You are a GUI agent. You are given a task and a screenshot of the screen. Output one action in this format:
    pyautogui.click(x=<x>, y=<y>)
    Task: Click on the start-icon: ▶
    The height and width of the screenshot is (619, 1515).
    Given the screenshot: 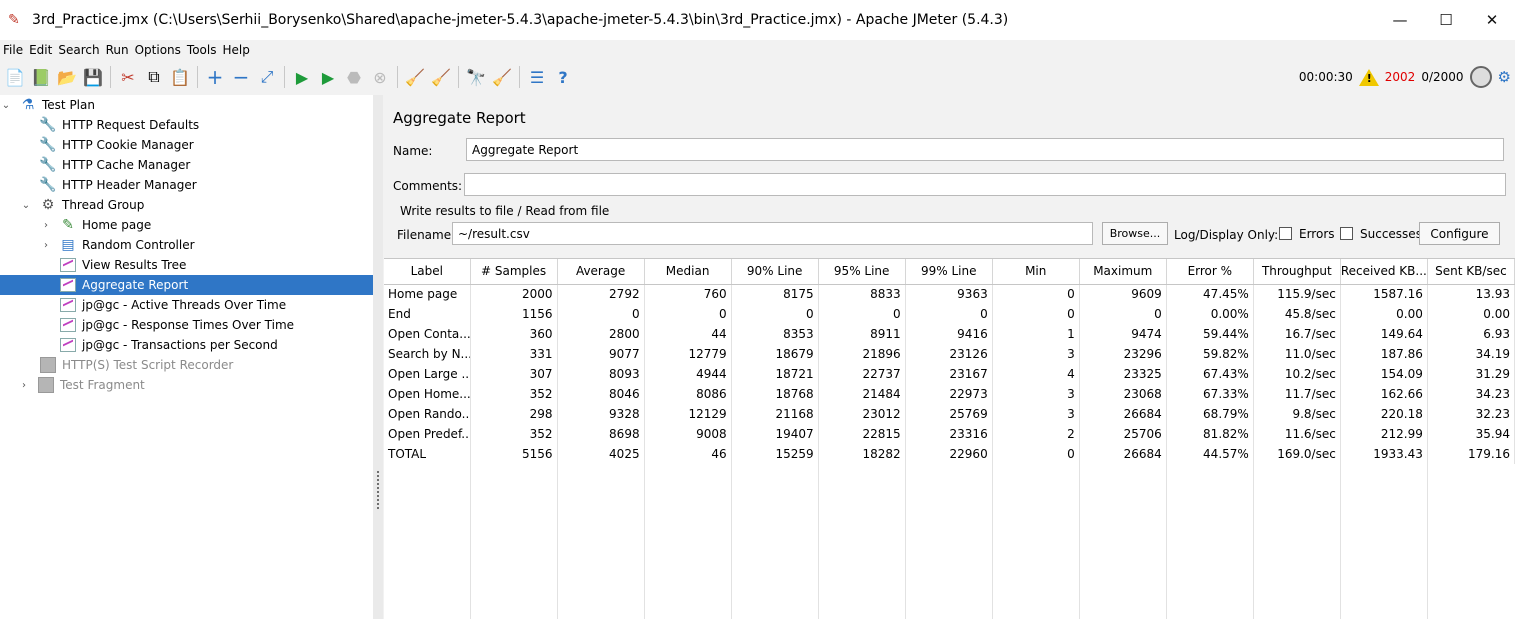 What is the action you would take?
    pyautogui.click(x=302, y=77)
    